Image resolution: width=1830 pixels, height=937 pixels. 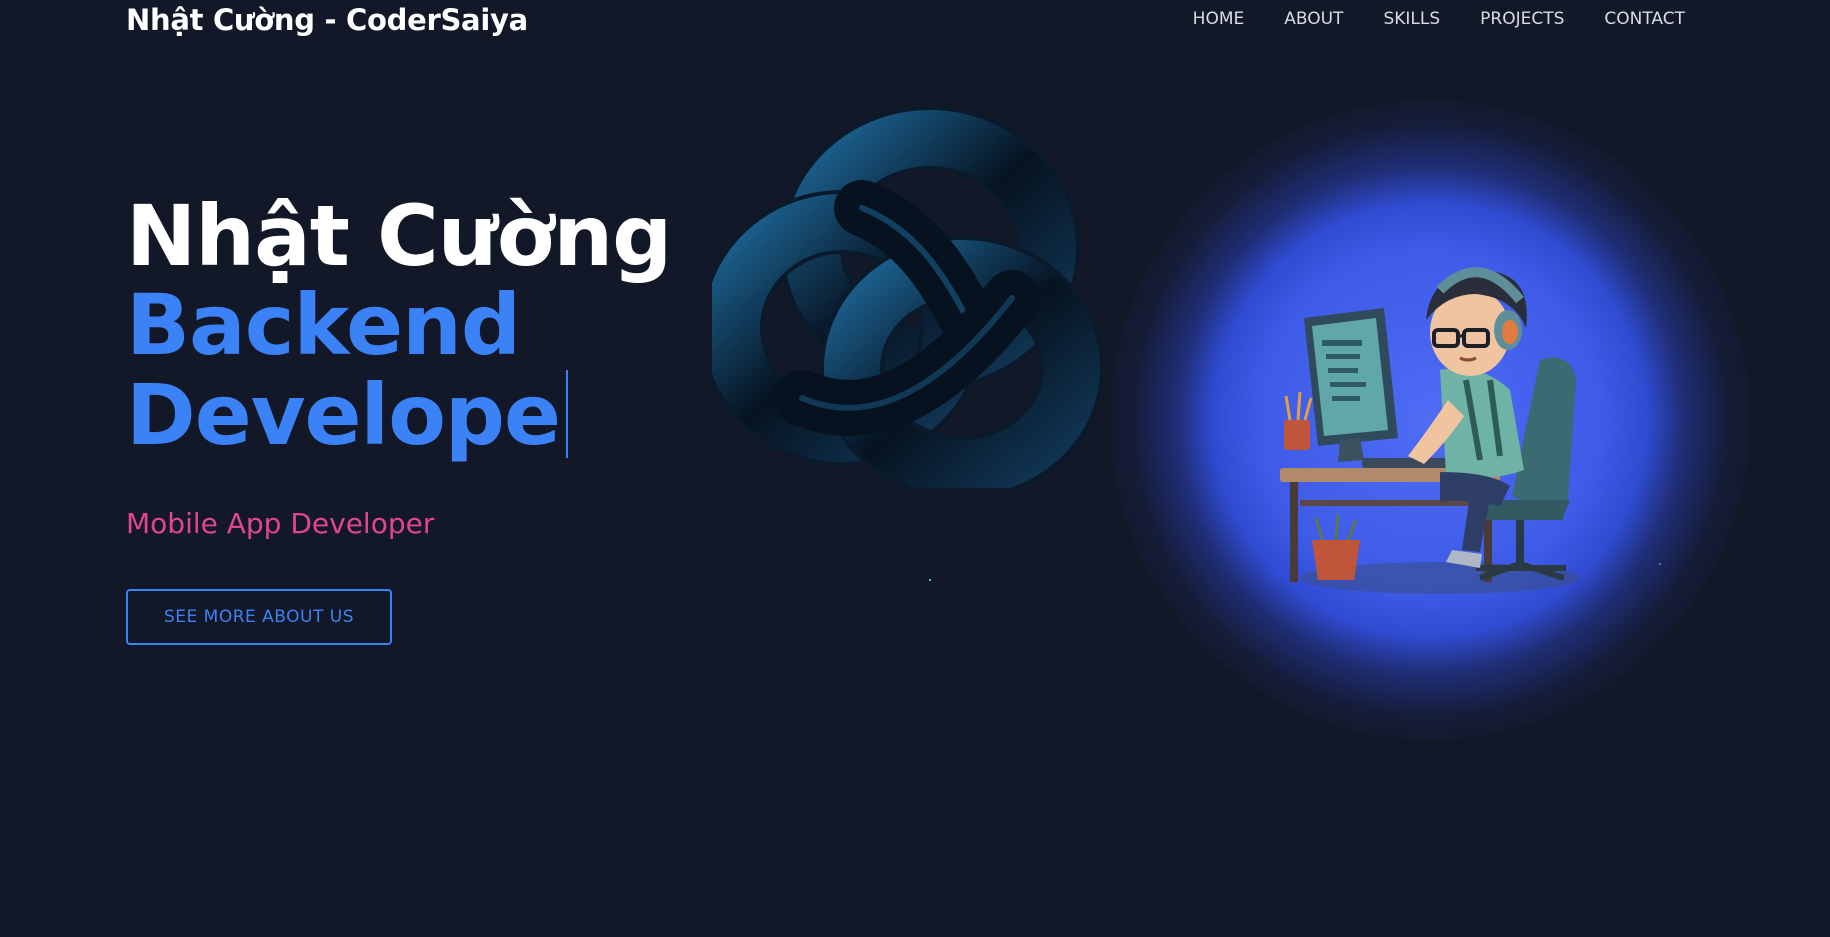 What do you see at coordinates (1313, 19) in the screenshot?
I see `nav-about: ABOUT` at bounding box center [1313, 19].